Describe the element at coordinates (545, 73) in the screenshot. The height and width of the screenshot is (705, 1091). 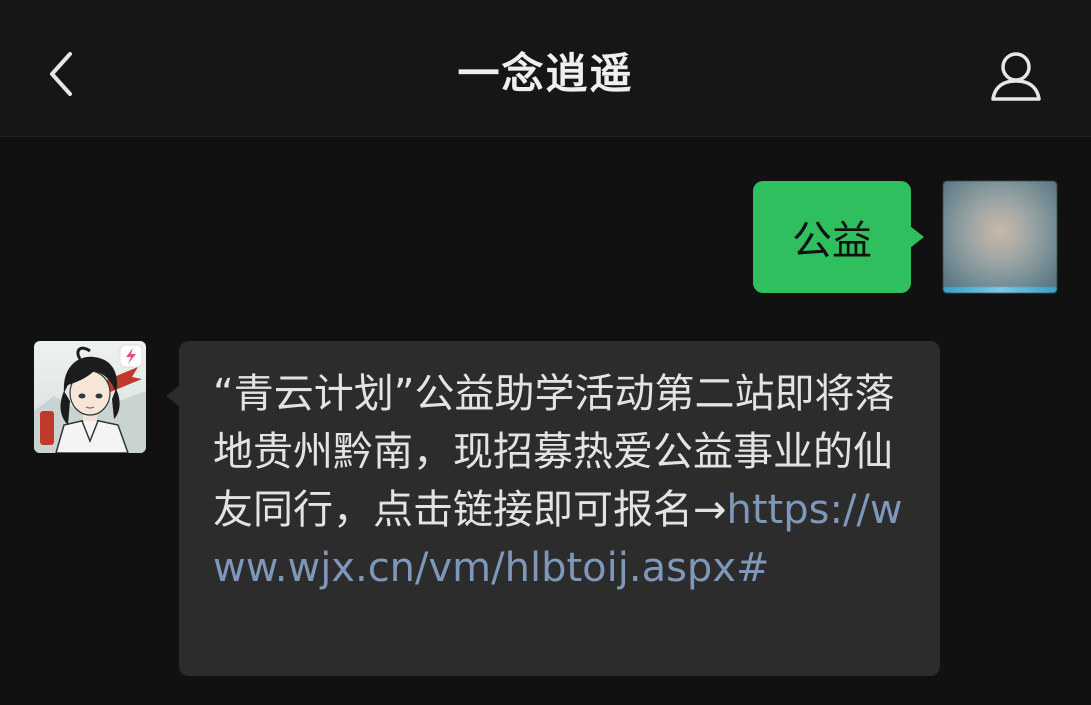
I see `chat-title: 一念逍遥` at that location.